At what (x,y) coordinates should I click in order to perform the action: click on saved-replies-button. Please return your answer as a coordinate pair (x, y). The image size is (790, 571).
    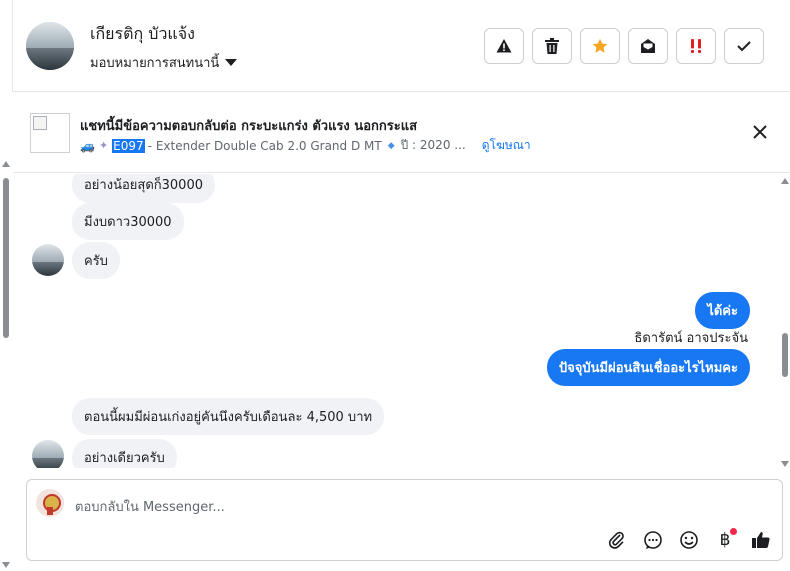
    Looking at the image, I should click on (653, 540).